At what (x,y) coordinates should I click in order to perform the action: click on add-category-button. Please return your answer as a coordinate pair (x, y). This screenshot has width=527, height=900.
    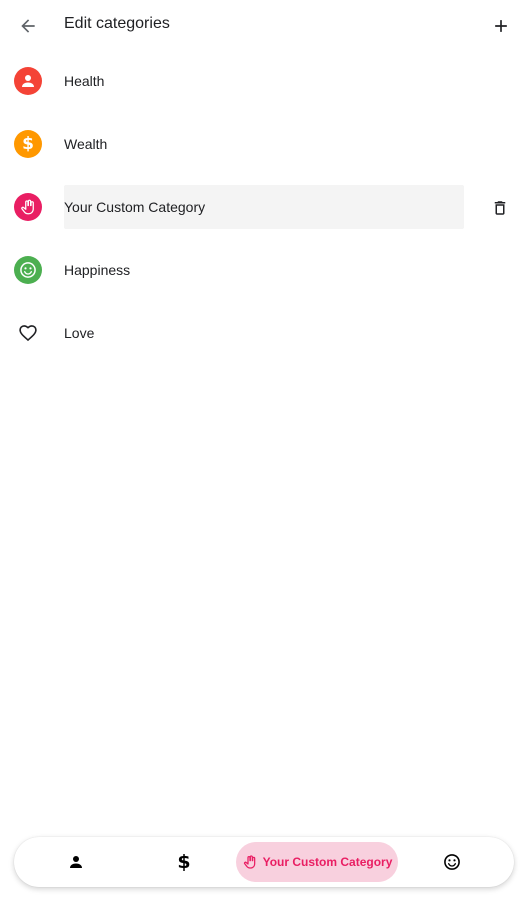
    Looking at the image, I should click on (501, 26).